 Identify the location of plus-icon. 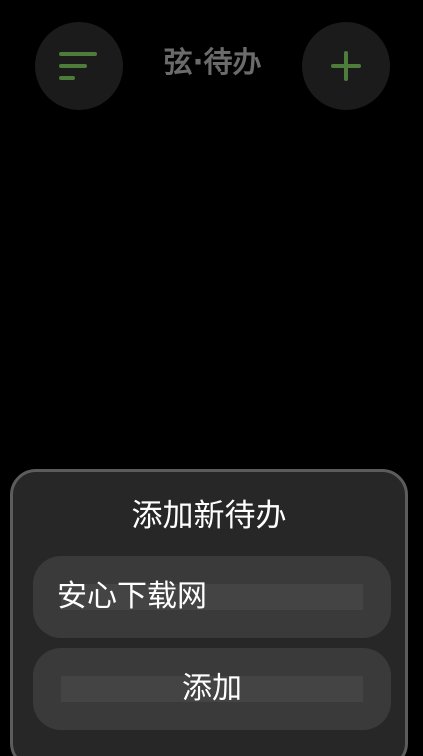
(346, 66).